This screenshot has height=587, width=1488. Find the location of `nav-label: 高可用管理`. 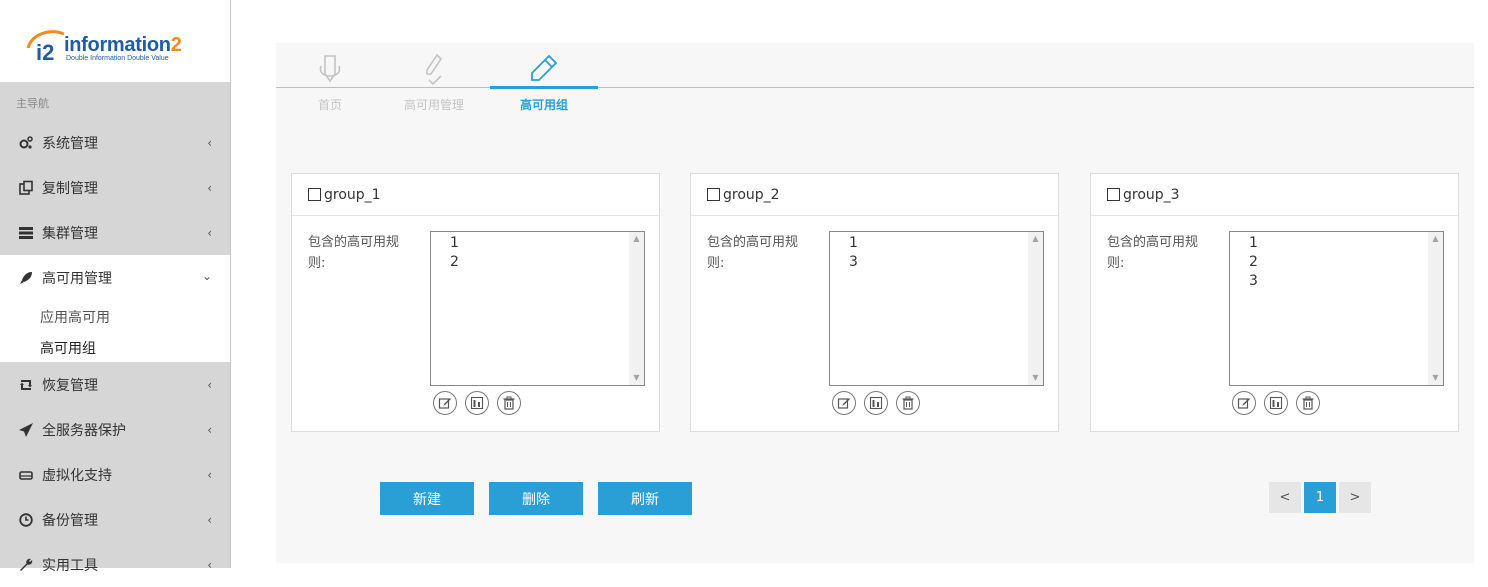

nav-label: 高可用管理 is located at coordinates (77, 278).